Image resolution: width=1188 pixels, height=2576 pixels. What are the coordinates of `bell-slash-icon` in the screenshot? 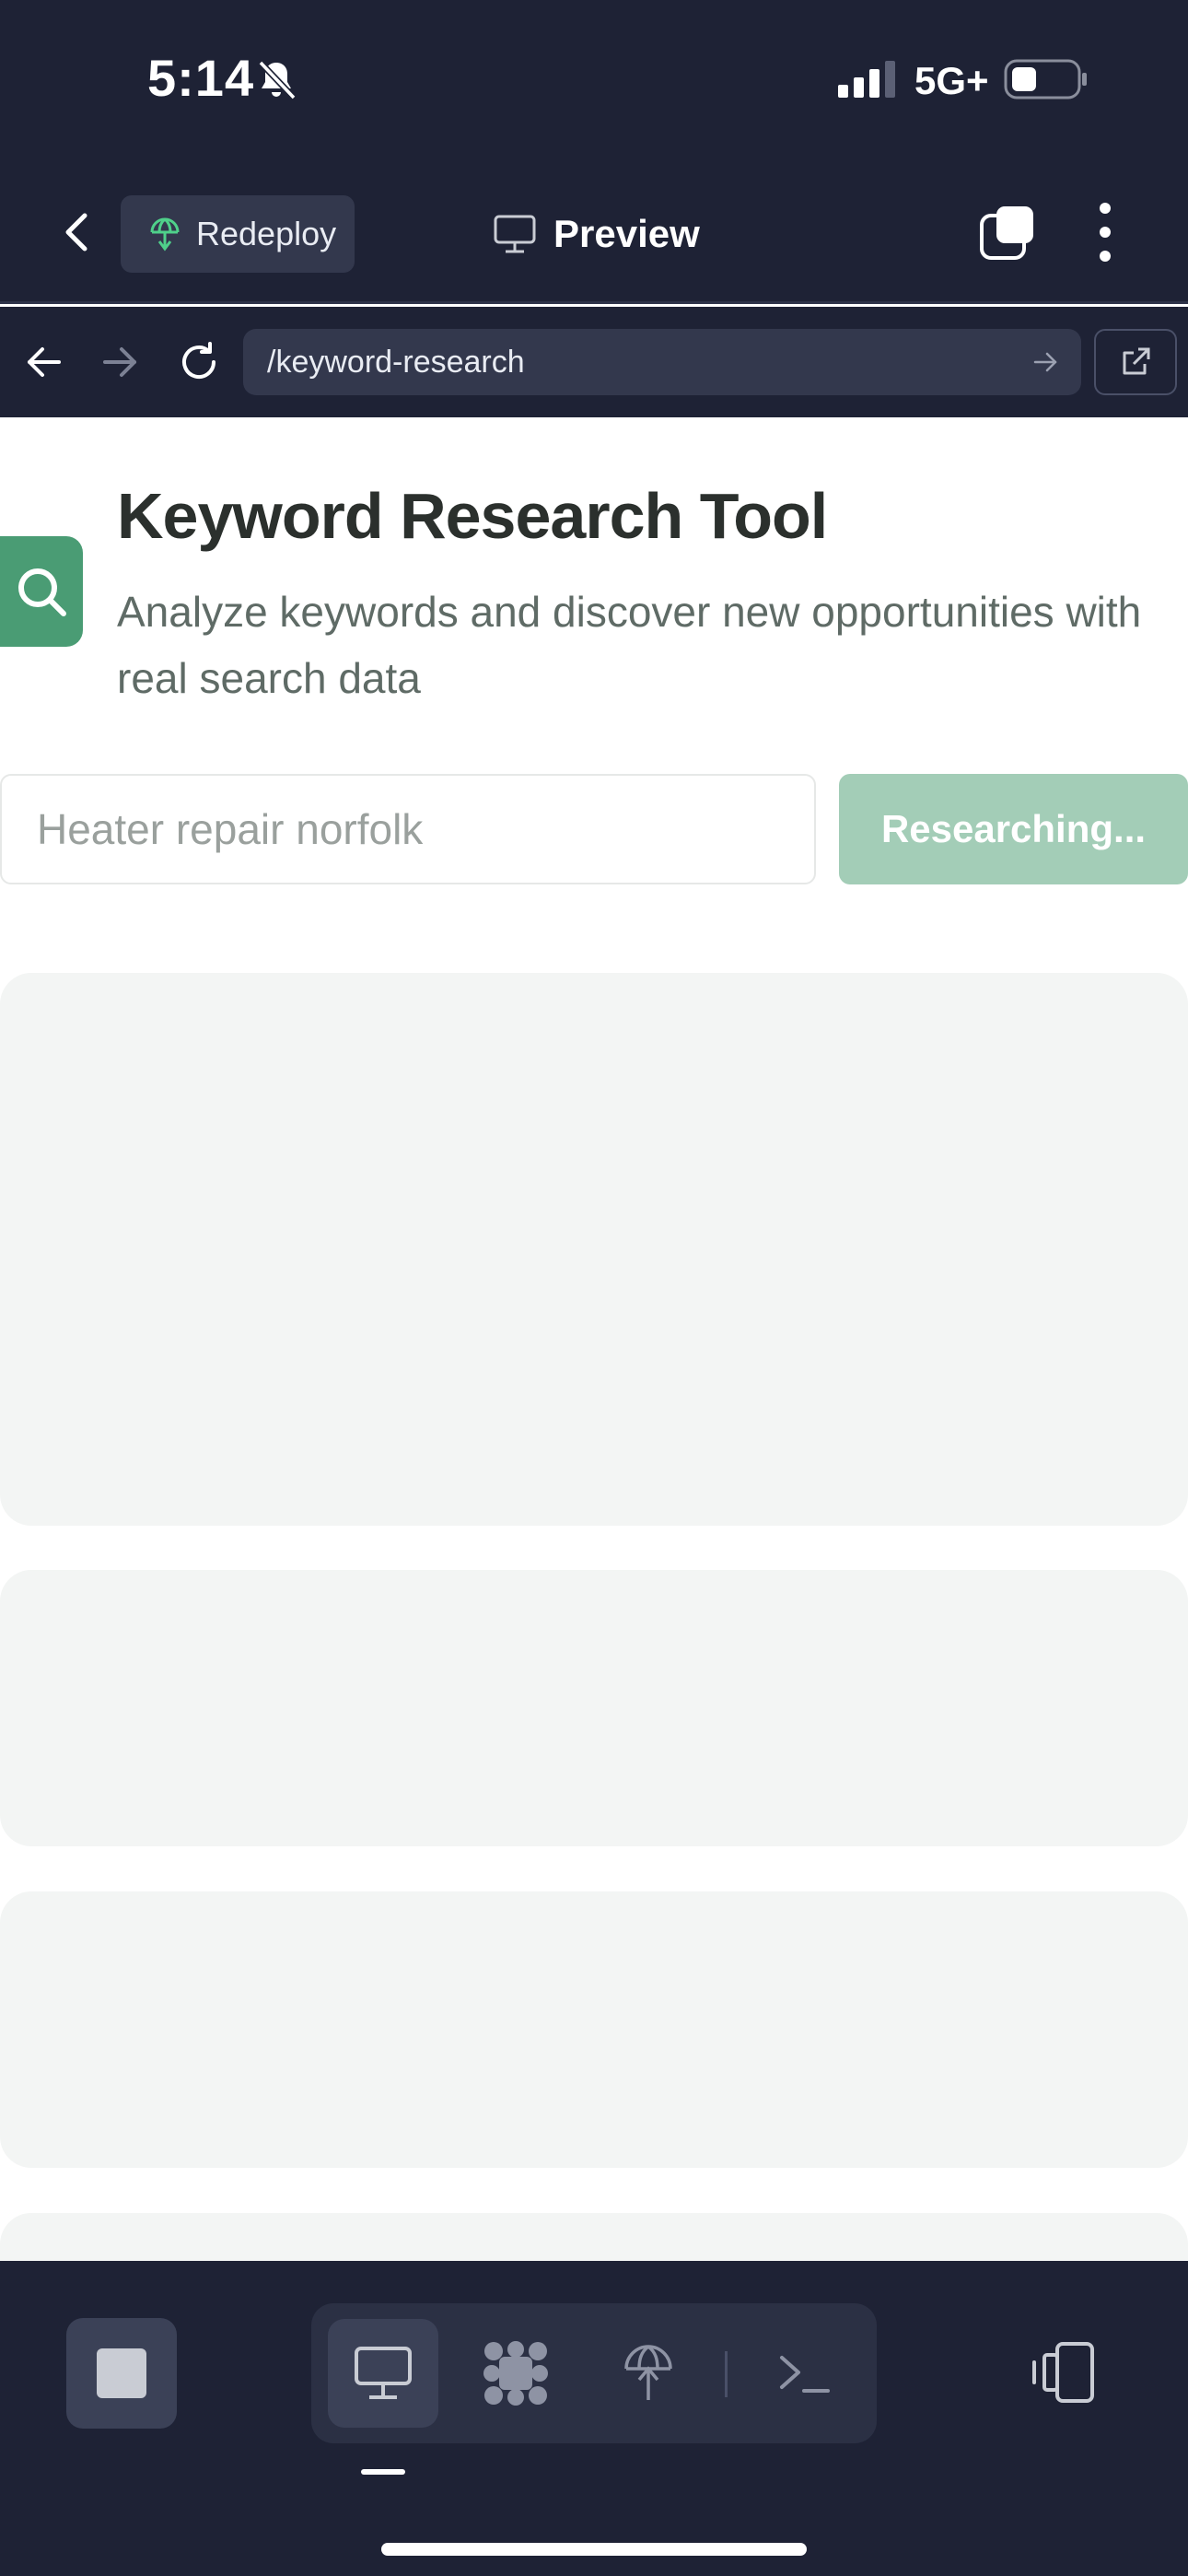 It's located at (277, 80).